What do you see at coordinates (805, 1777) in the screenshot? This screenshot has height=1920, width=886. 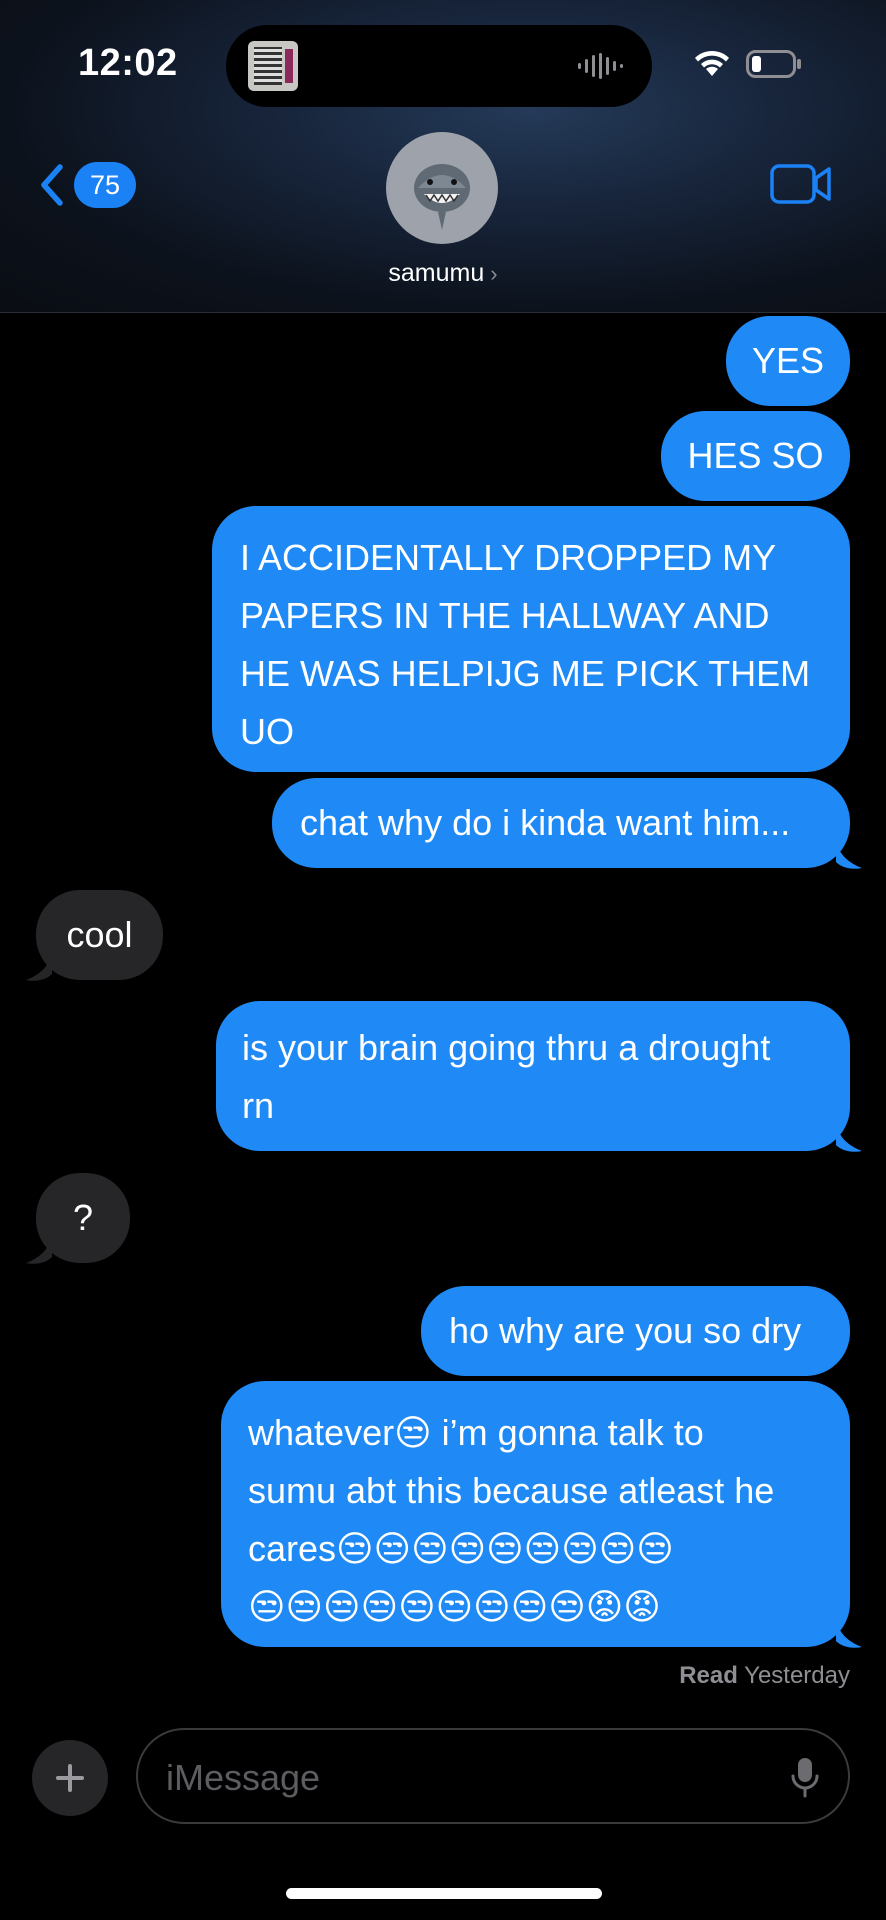 I see `microphone-icon` at bounding box center [805, 1777].